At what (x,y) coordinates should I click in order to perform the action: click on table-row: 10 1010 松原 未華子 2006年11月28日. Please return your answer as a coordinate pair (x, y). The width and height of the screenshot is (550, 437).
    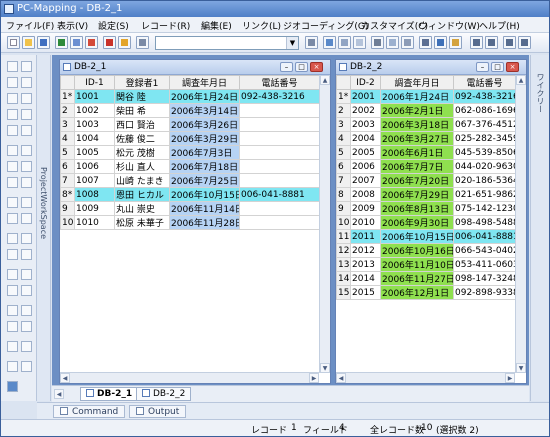
    Looking at the image, I should click on (190, 222).